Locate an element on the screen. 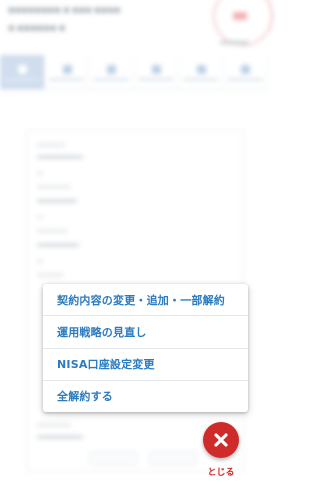 The height and width of the screenshot is (484, 320). close-label: とじる is located at coordinates (221, 473).